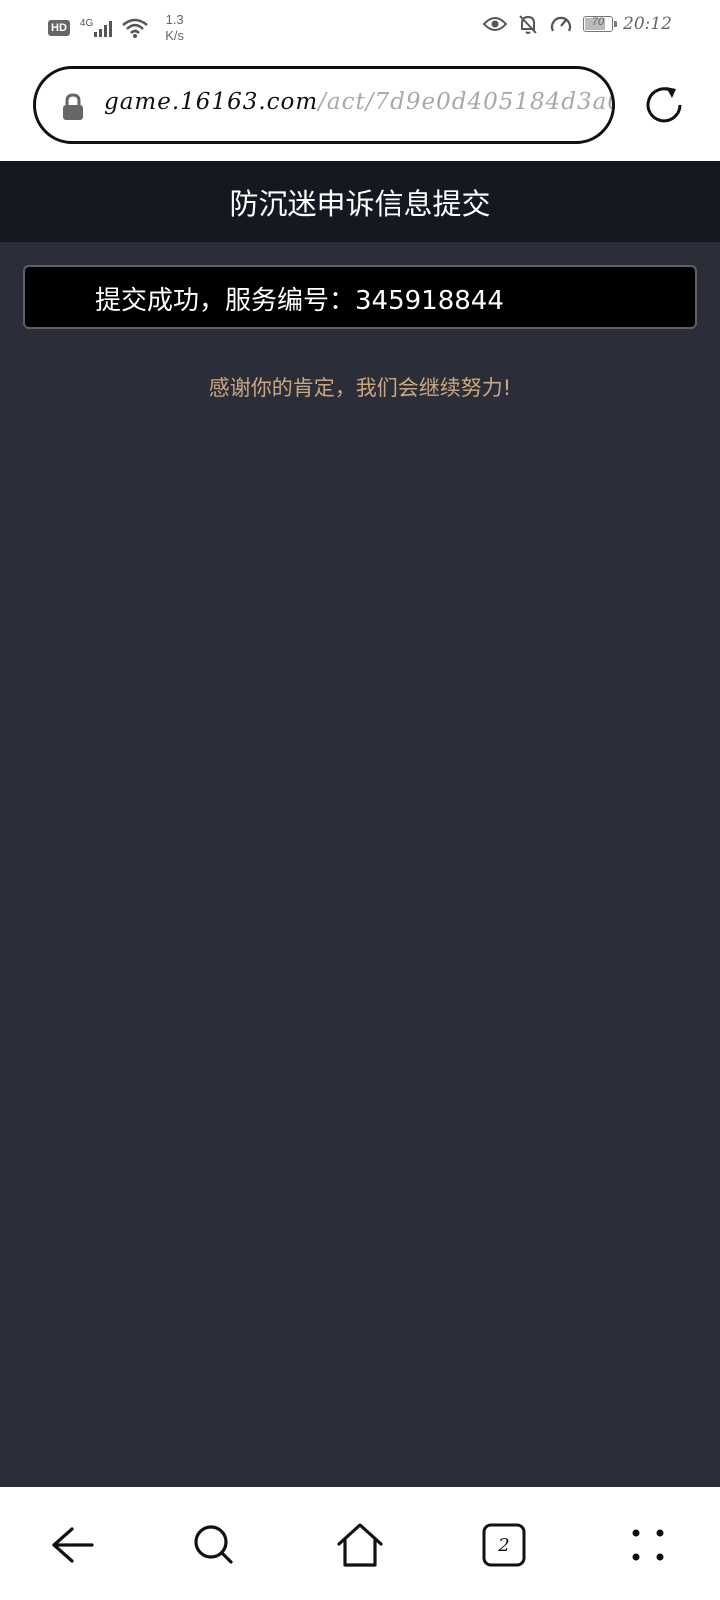 This screenshot has height=1600, width=720. I want to click on back-icon, so click(73, 1545).